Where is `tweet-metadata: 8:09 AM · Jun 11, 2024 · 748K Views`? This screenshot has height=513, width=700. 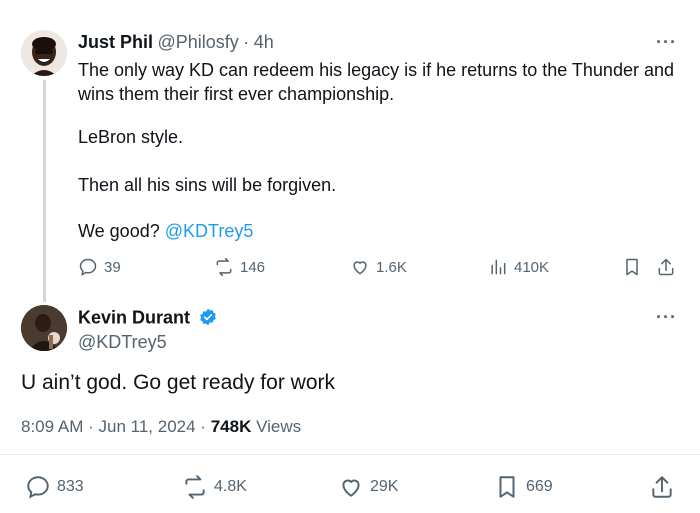 tweet-metadata: 8:09 AM · Jun 11, 2024 · 748K Views is located at coordinates (161, 427).